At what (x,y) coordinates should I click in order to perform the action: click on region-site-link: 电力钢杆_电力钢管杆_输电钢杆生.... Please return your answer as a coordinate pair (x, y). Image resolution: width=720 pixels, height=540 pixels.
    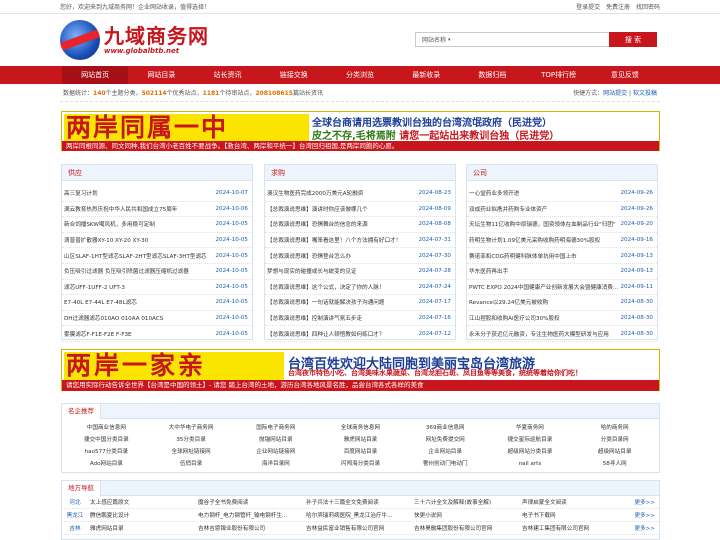
    Looking at the image, I should click on (250, 515).